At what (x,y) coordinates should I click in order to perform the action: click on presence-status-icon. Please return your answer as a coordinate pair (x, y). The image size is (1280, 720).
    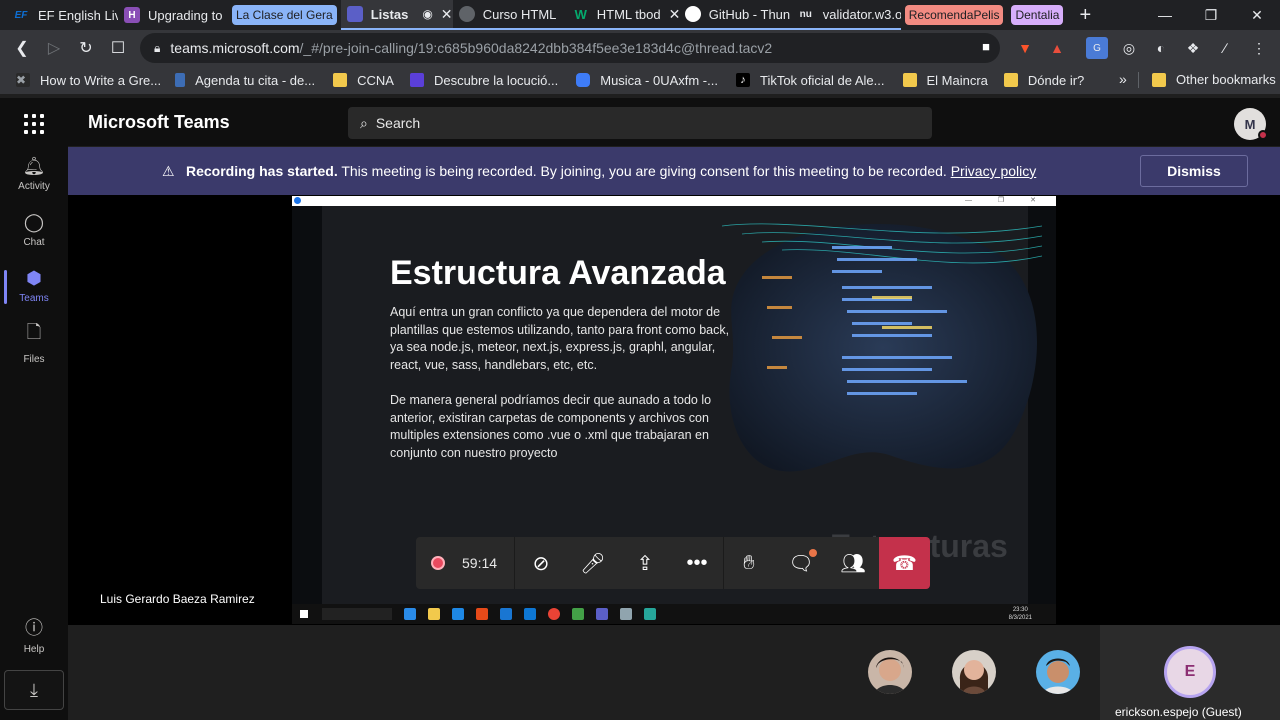
    Looking at the image, I should click on (1263, 135).